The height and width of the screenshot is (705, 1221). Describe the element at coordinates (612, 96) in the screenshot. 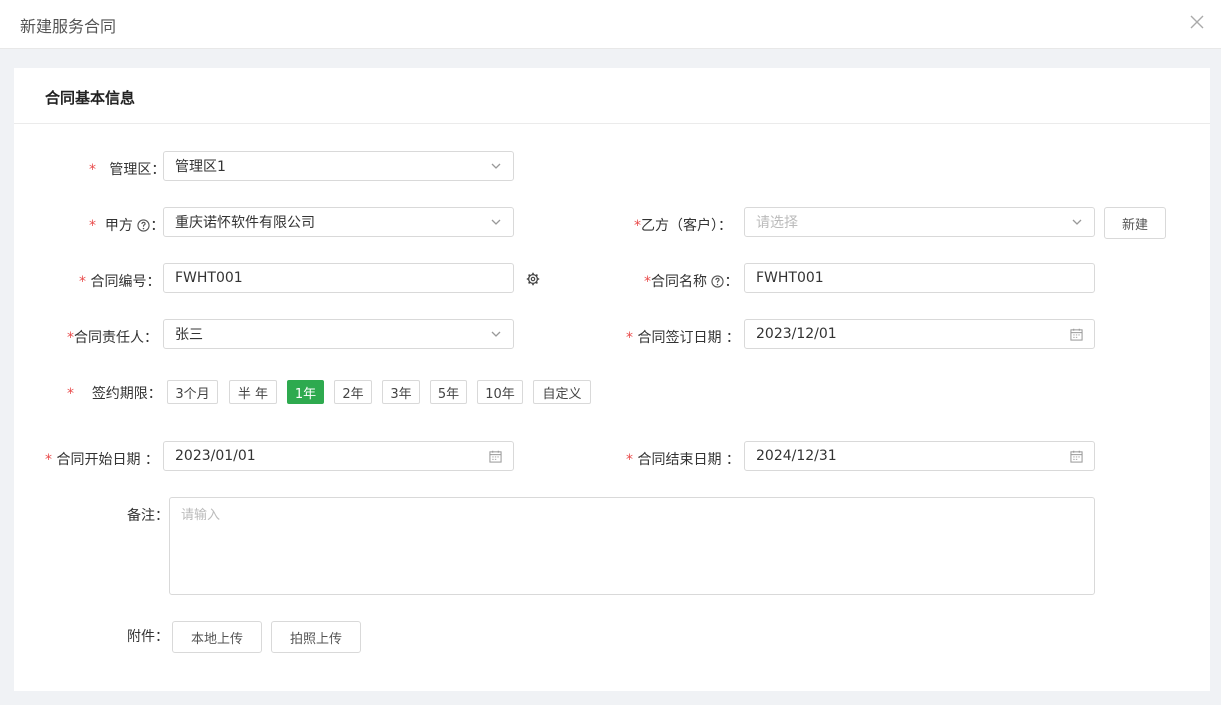

I see `card-header: 合同基本信息` at that location.